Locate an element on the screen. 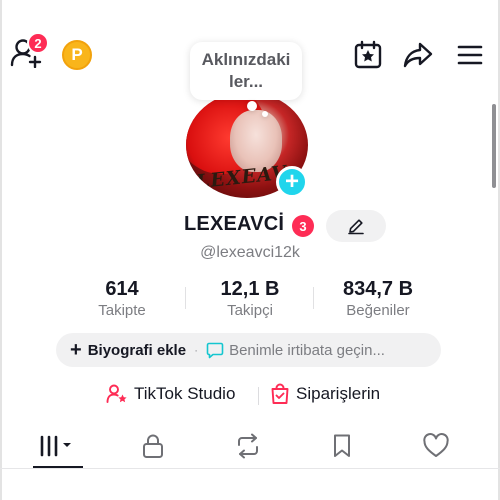 The width and height of the screenshot is (500, 500). tab-liked is located at coordinates (436, 446).